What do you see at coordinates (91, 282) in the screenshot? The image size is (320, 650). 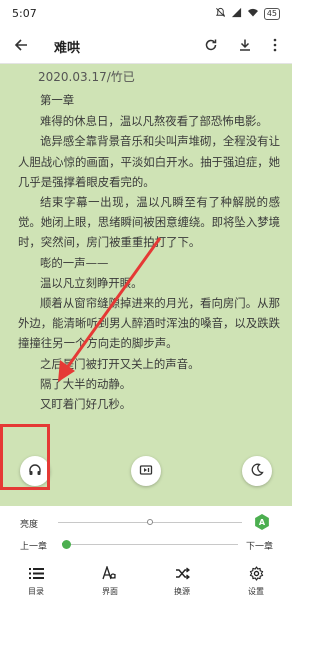 I see `paragraph: 温以凡立刻睁开眼。` at bounding box center [91, 282].